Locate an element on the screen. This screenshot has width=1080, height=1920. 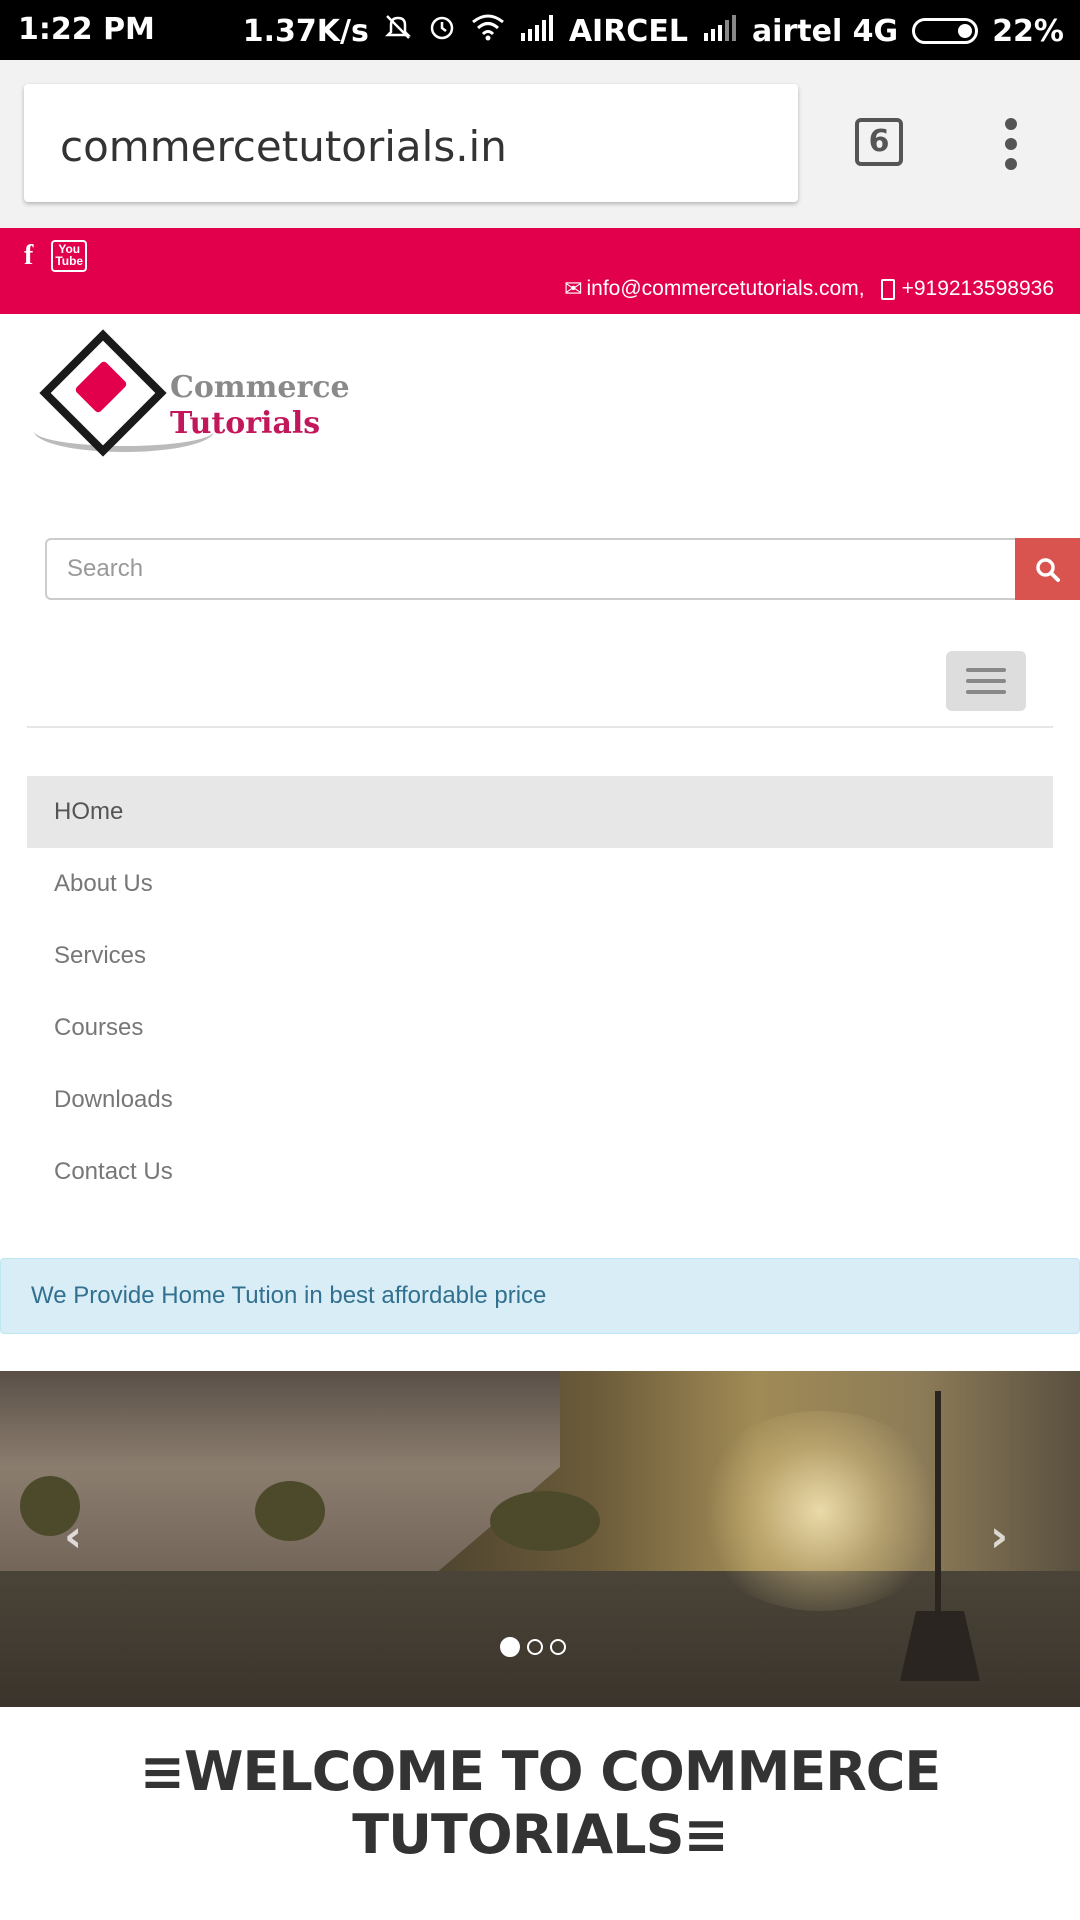
menu-item-about-us: About Us is located at coordinates (540, 884).